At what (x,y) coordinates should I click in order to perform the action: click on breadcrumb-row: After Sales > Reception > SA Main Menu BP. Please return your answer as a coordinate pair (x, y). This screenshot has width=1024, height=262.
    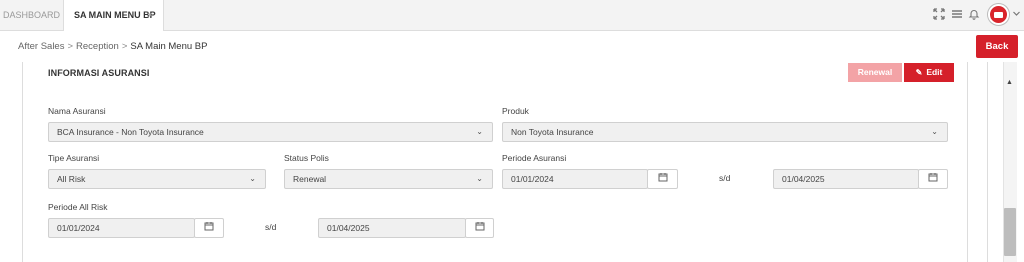
    Looking at the image, I should click on (512, 46).